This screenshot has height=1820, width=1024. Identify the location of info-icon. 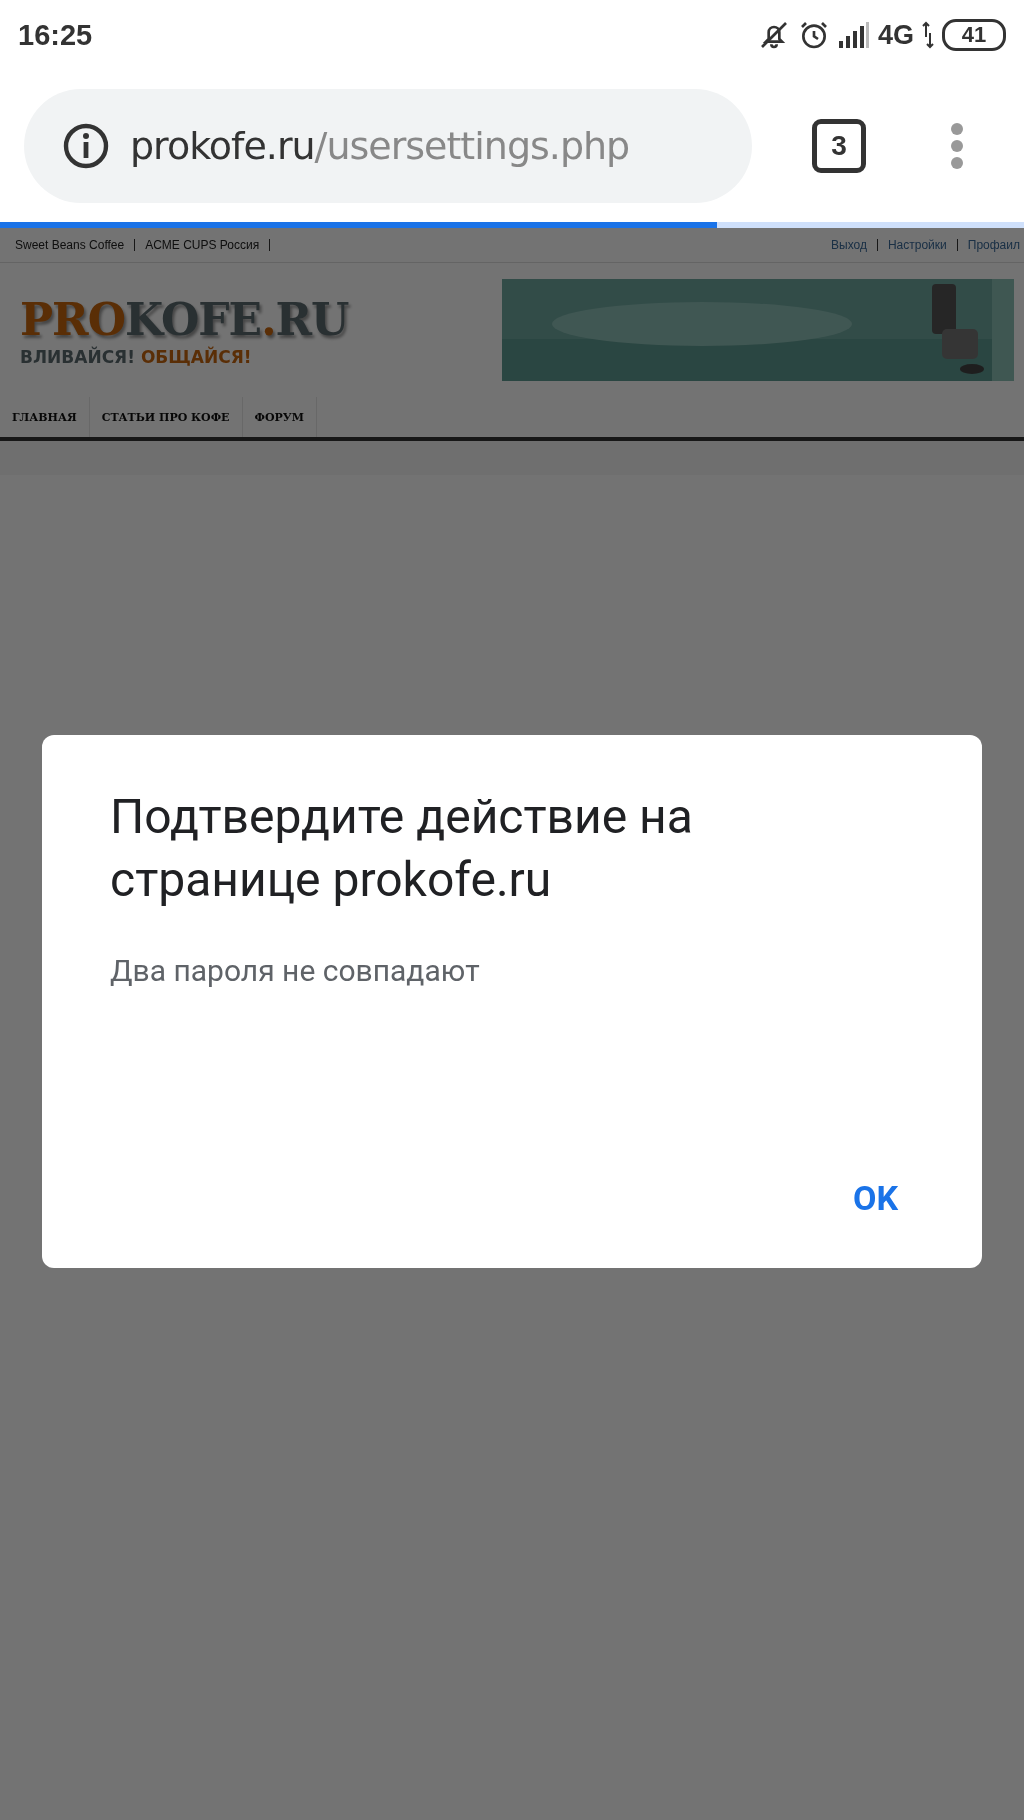
(86, 146).